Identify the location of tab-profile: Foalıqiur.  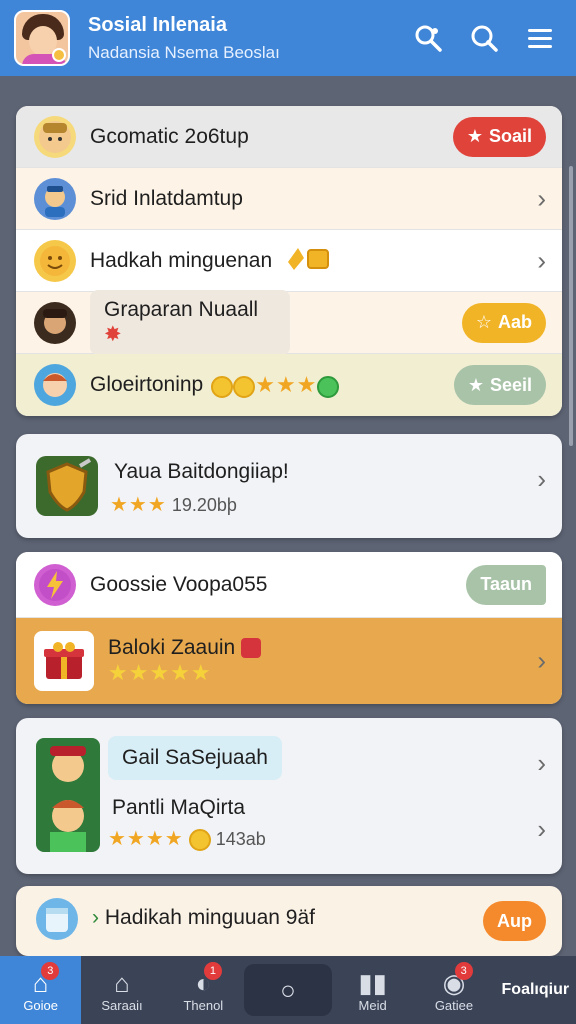
(535, 990).